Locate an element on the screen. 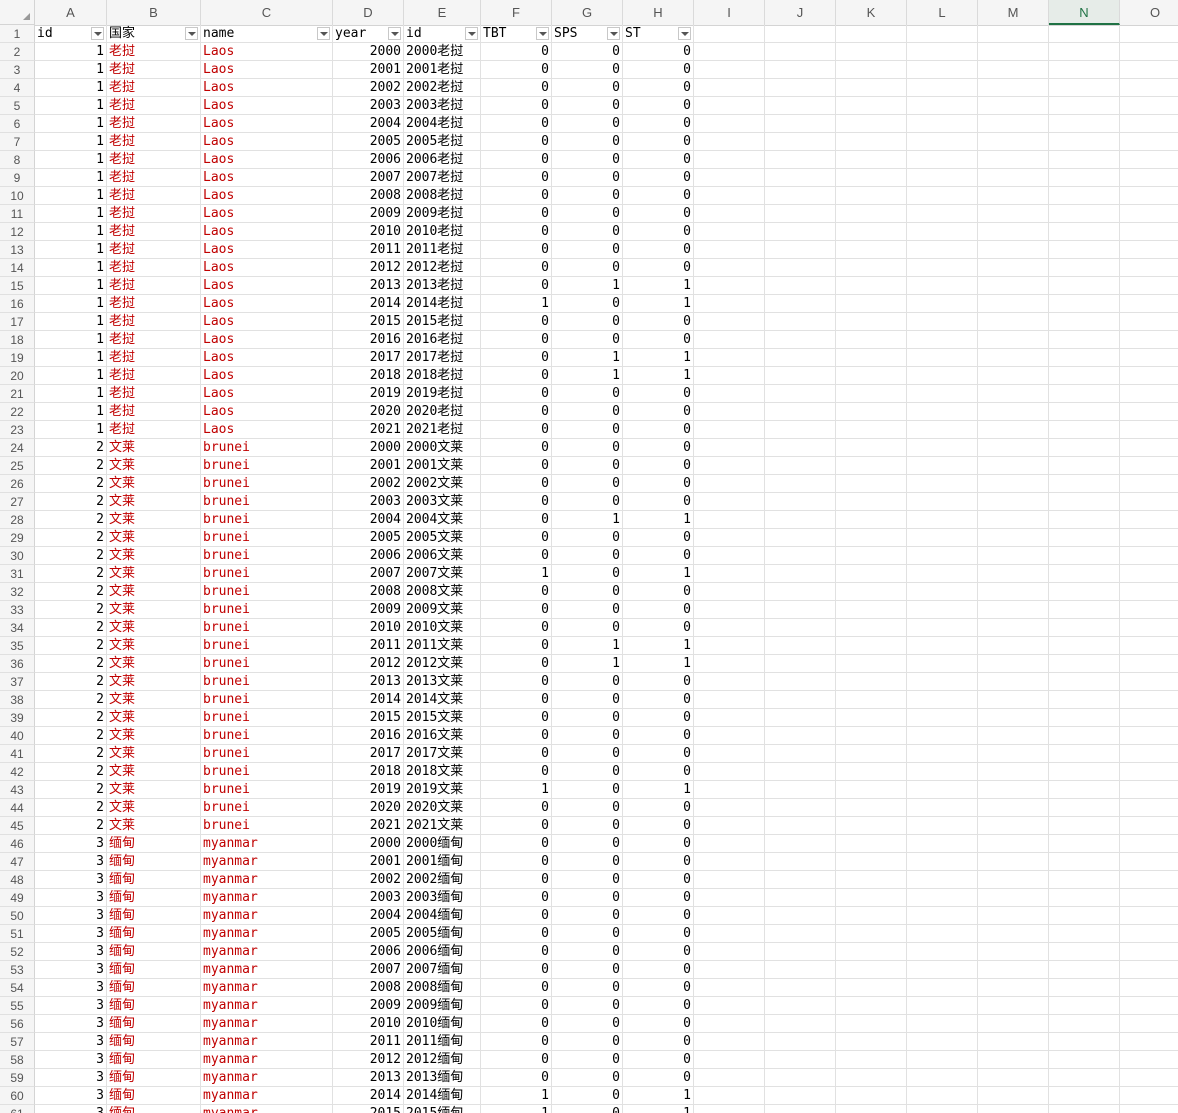  row-header-49: 49 is located at coordinates (17, 898).